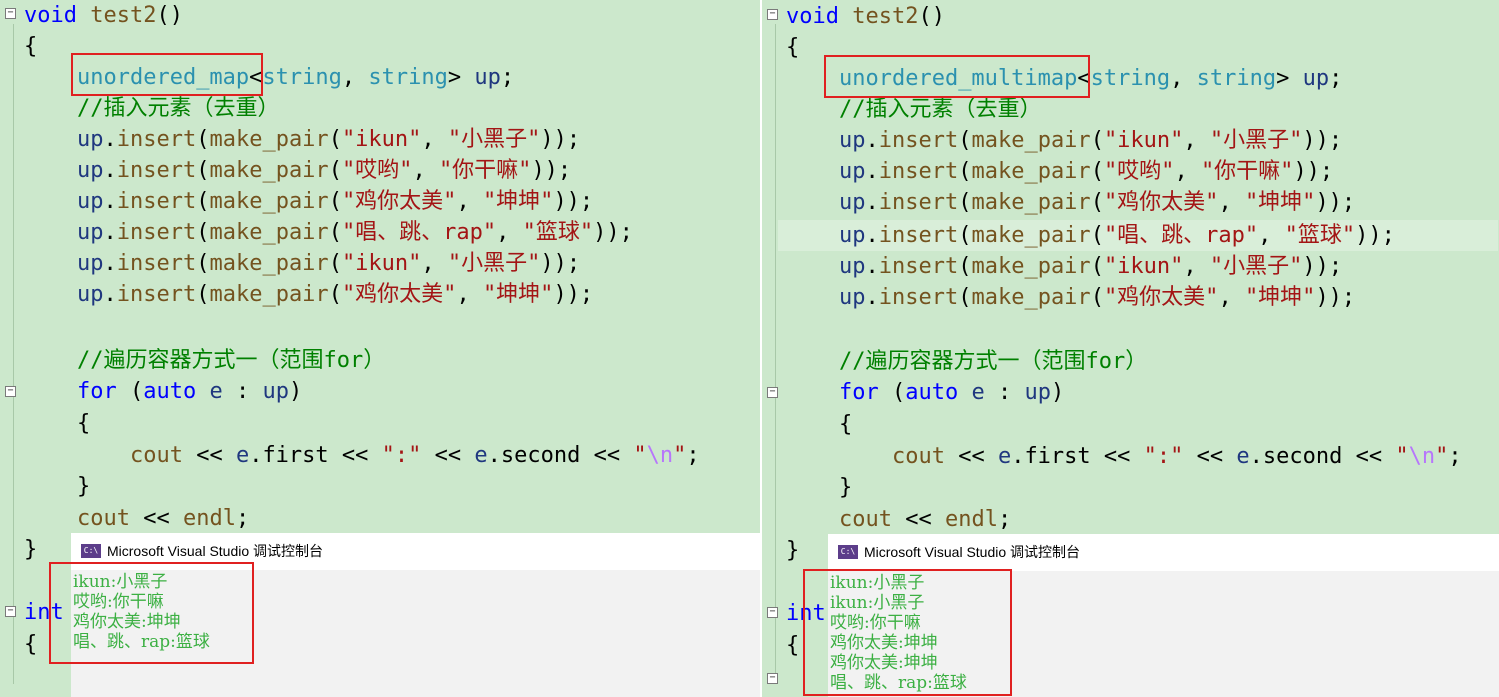 The width and height of the screenshot is (1499, 697). Describe the element at coordinates (918, 456) in the screenshot. I see `identifier: cout` at that location.